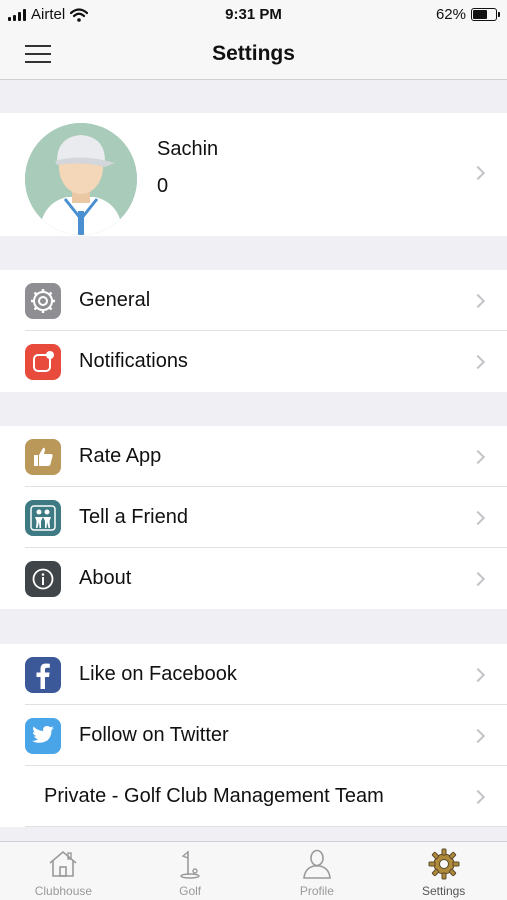 The height and width of the screenshot is (900, 507). I want to click on general-row: General, so click(253, 300).